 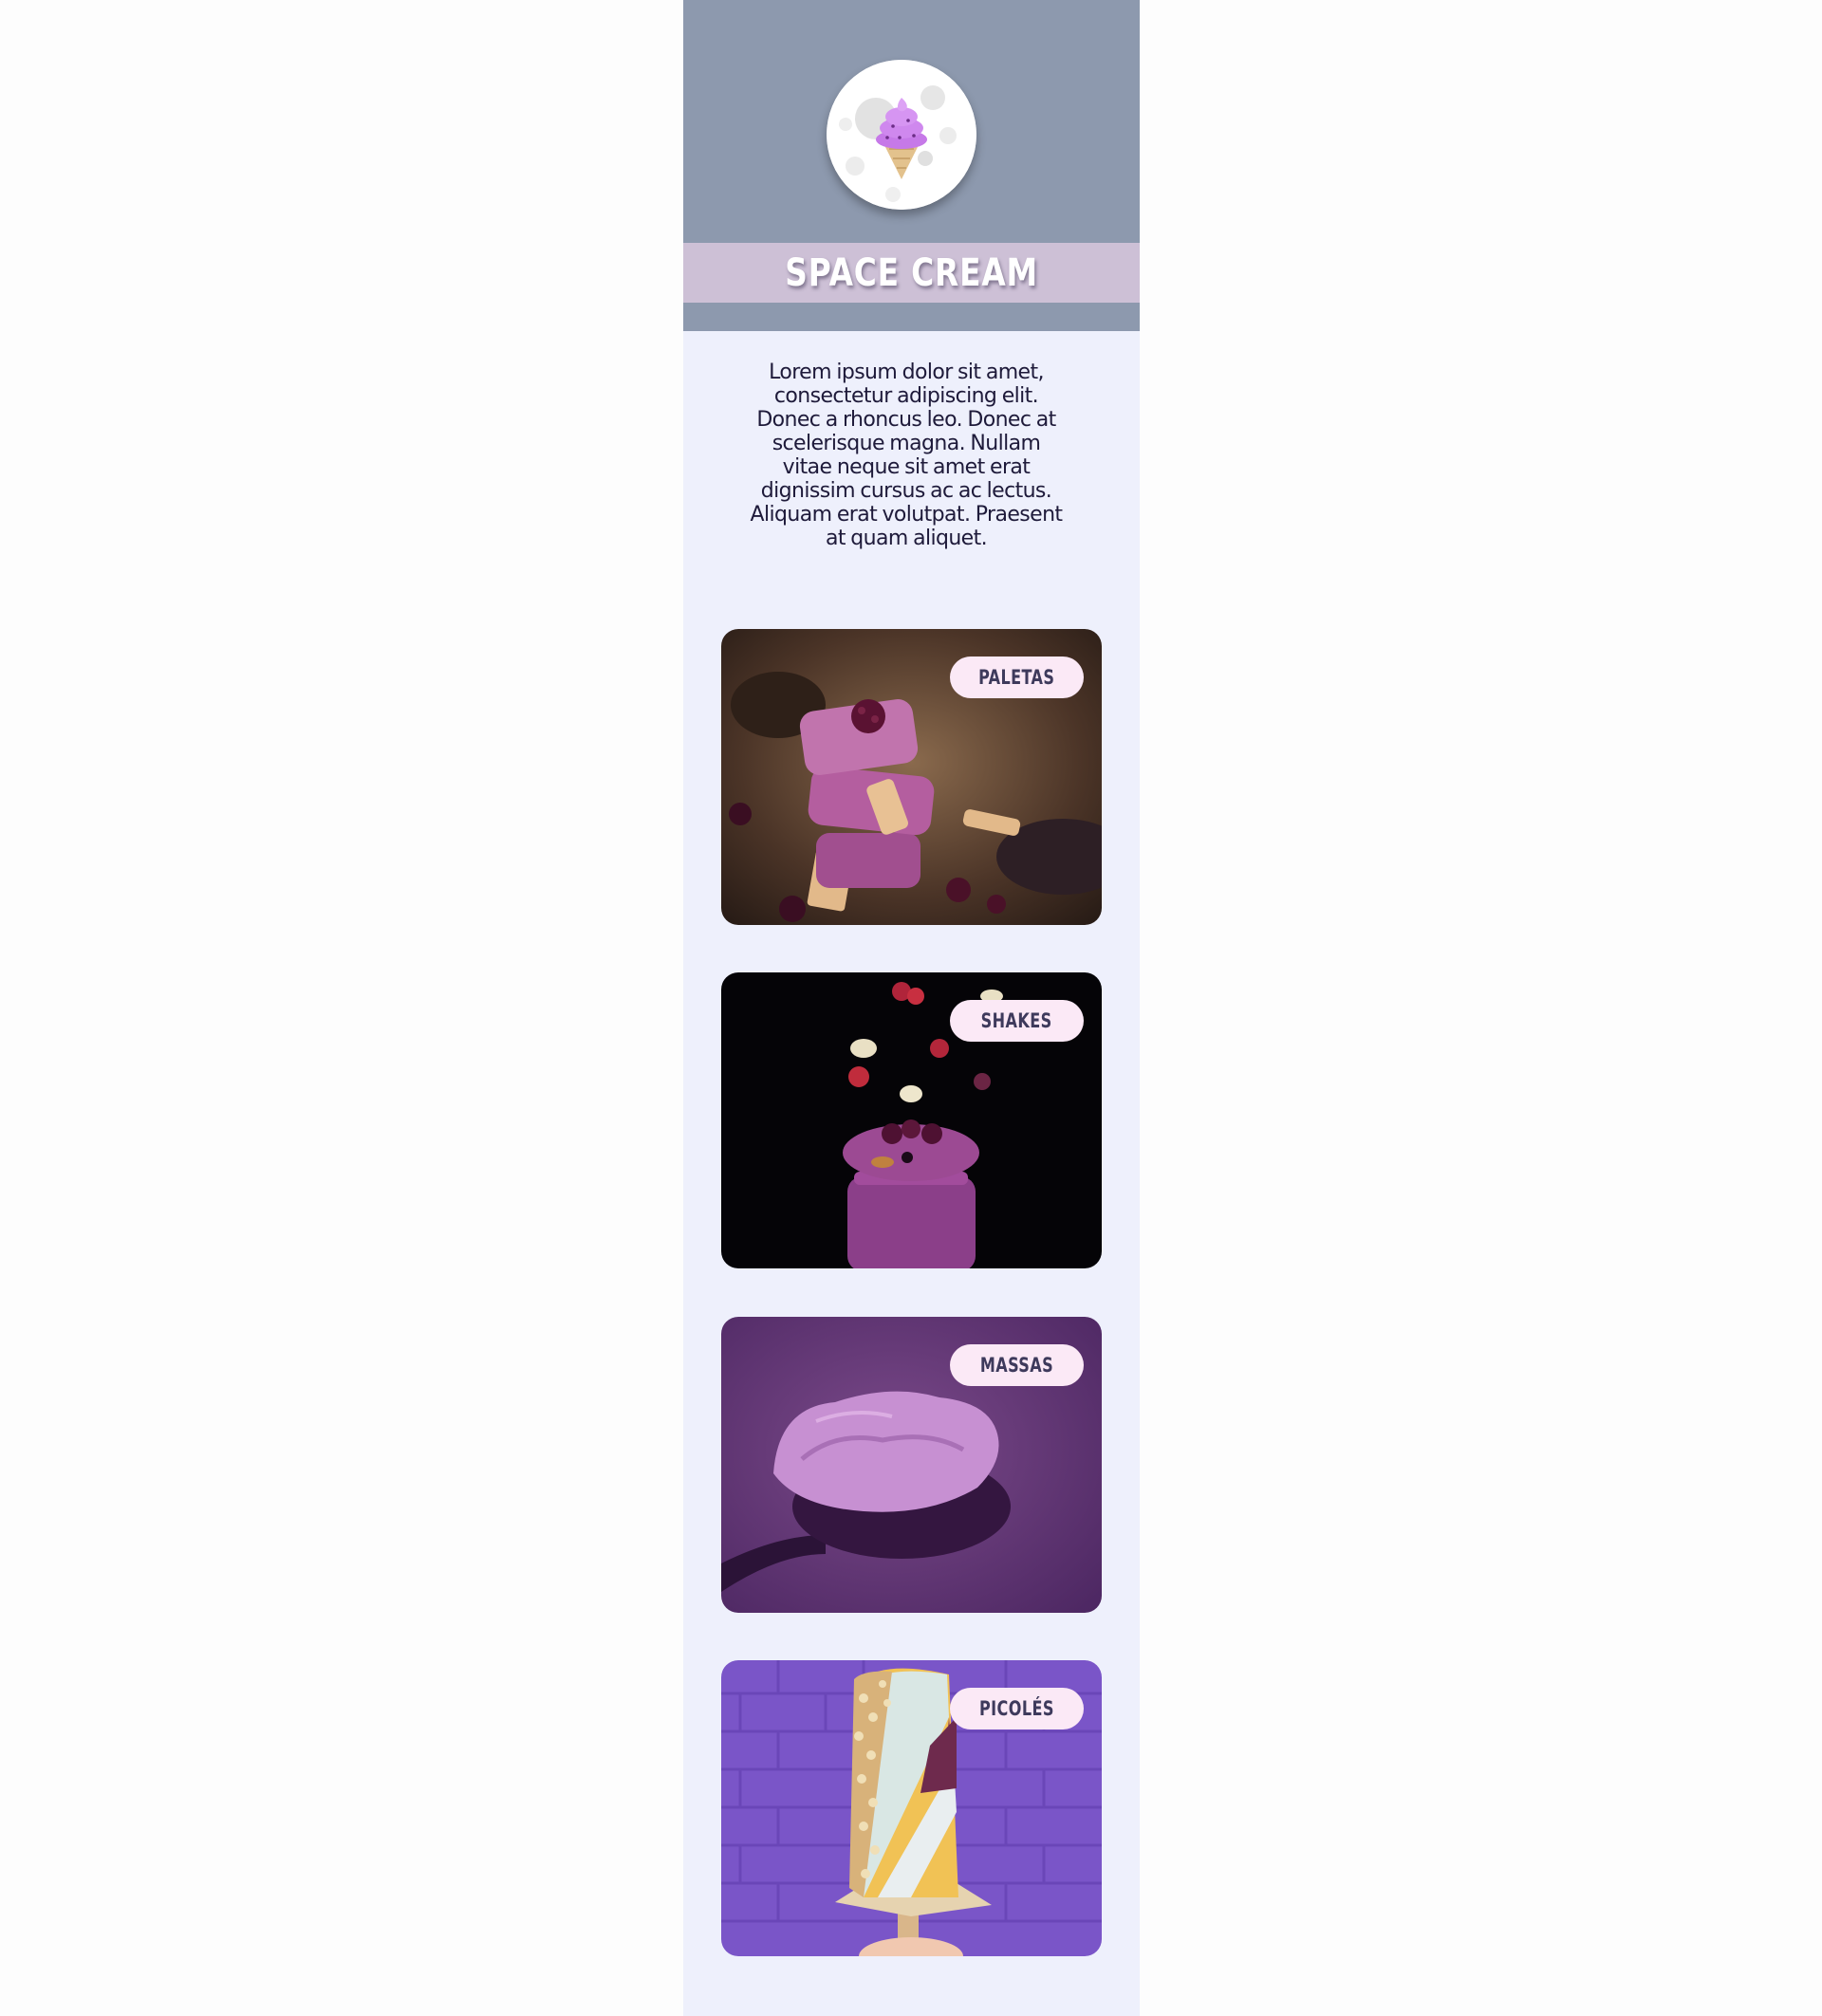 I want to click on logo, so click(x=901, y=135).